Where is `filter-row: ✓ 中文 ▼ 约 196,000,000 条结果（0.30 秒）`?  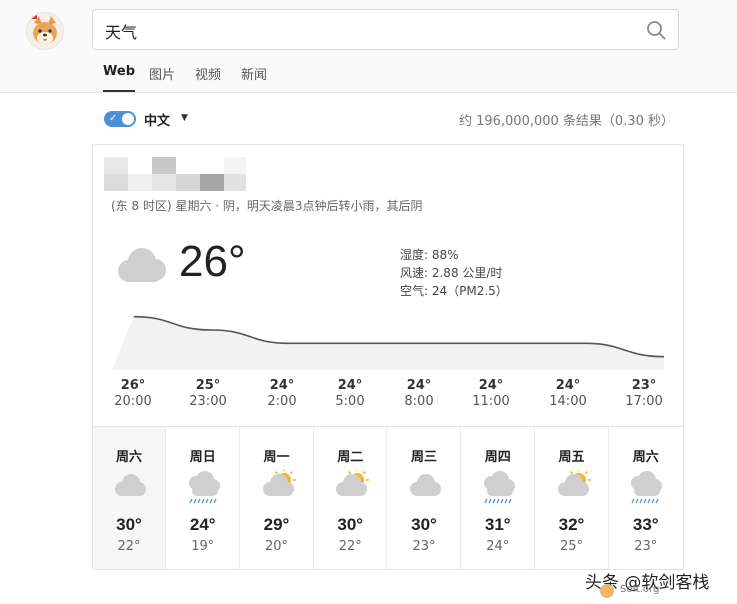 filter-row: ✓ 中文 ▼ 约 196,000,000 条结果（0.30 秒） is located at coordinates (389, 121).